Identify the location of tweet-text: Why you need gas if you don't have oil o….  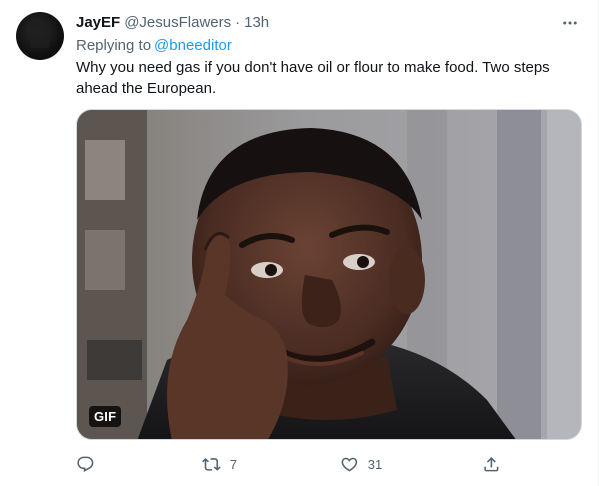
(313, 78).